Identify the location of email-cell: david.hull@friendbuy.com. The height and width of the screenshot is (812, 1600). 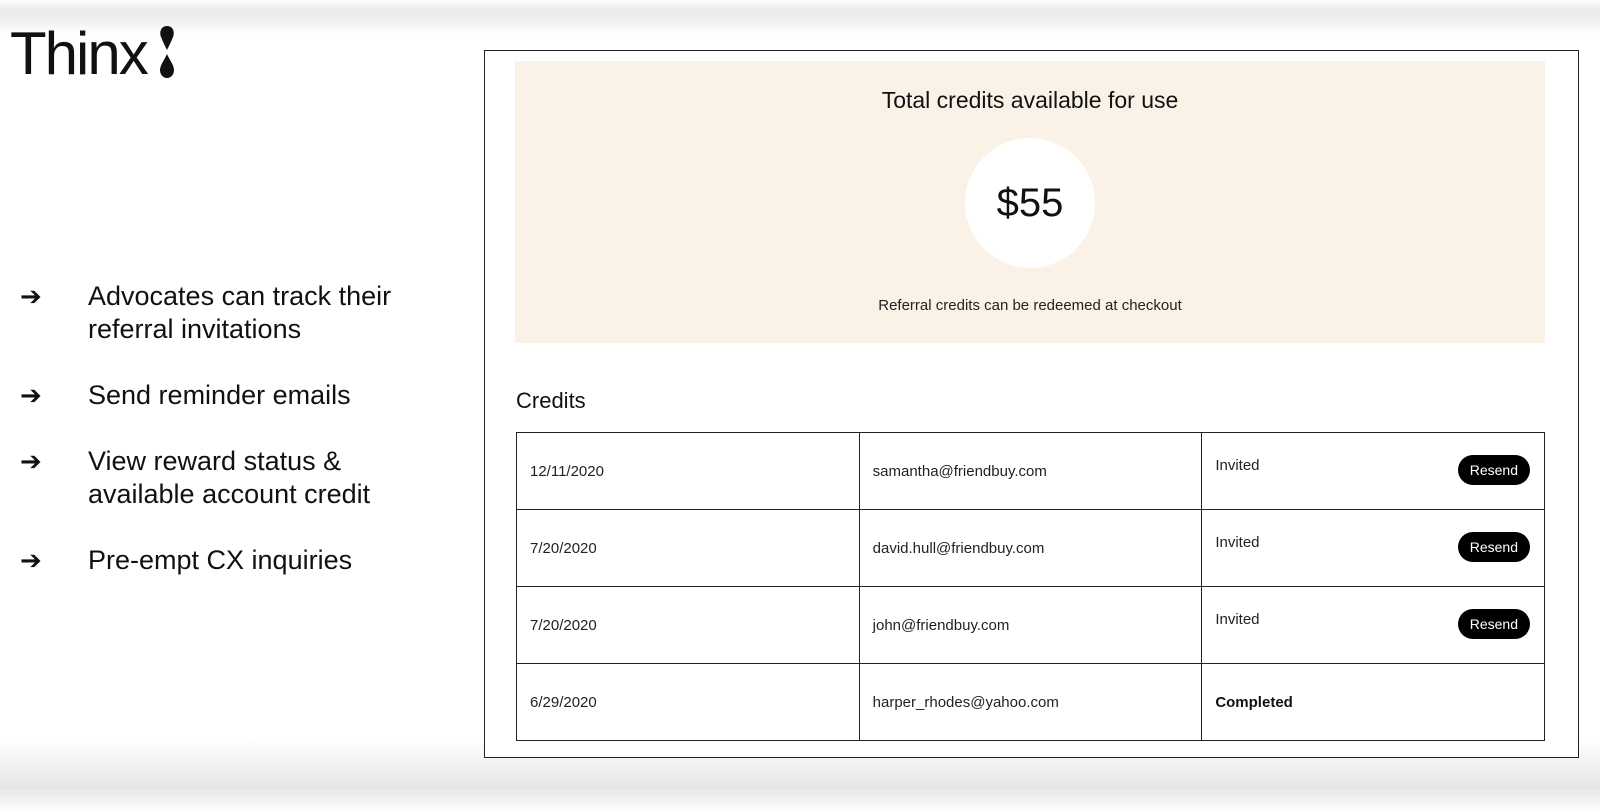
(1030, 548).